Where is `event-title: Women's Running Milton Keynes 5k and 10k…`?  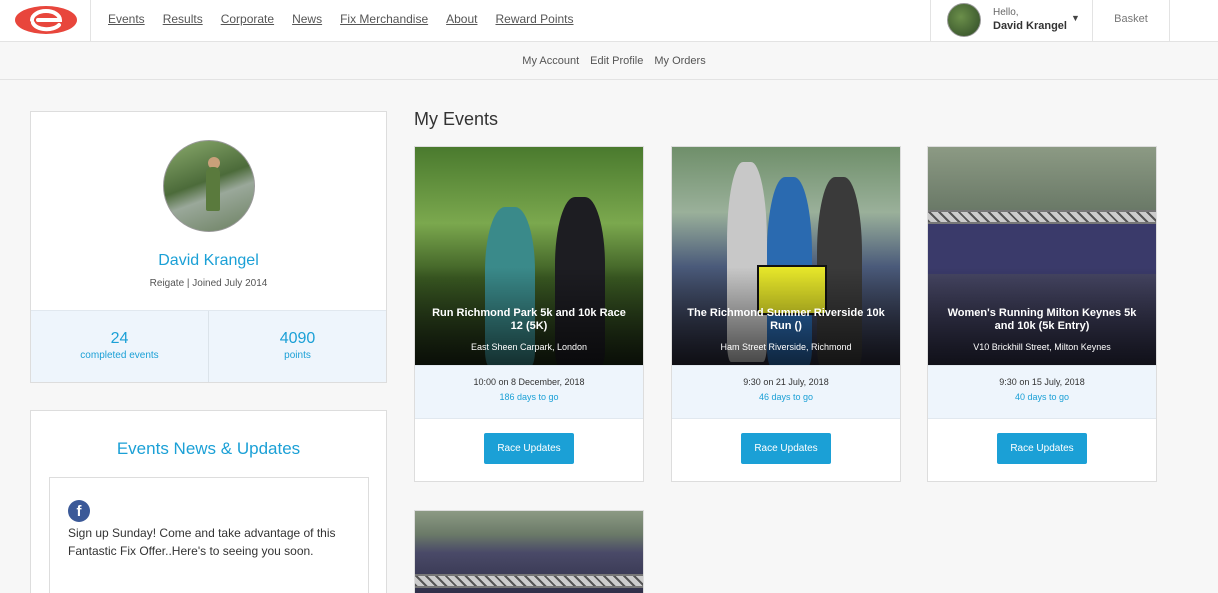 event-title: Women's Running Milton Keynes 5k and 10k… is located at coordinates (1042, 319).